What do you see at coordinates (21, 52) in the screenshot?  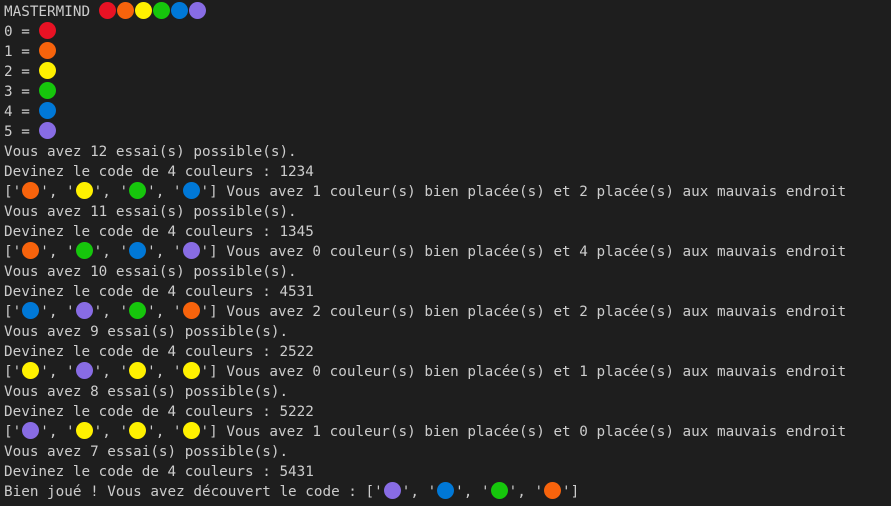 I see `legend-label: 1 =` at bounding box center [21, 52].